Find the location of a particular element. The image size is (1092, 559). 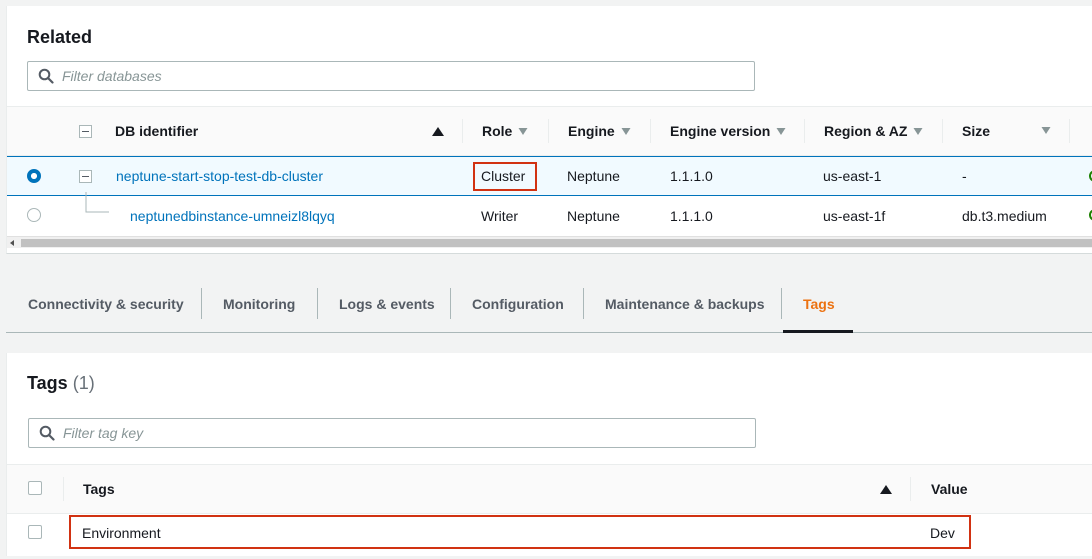

tags-title: Tags (1) is located at coordinates (61, 383).